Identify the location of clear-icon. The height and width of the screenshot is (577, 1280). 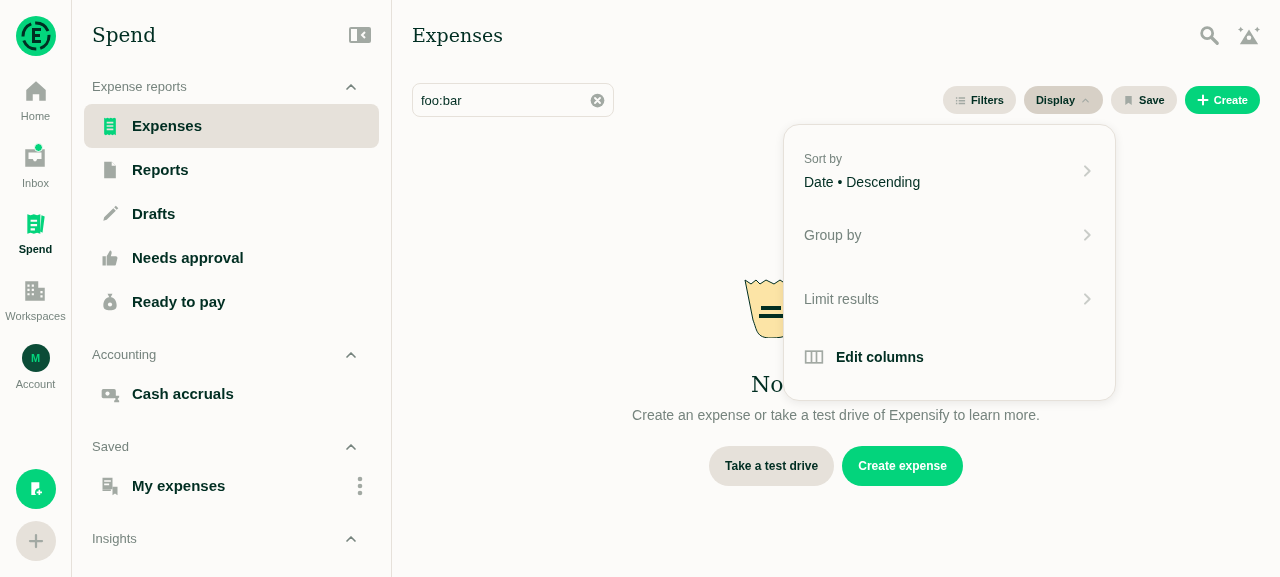
(597, 100).